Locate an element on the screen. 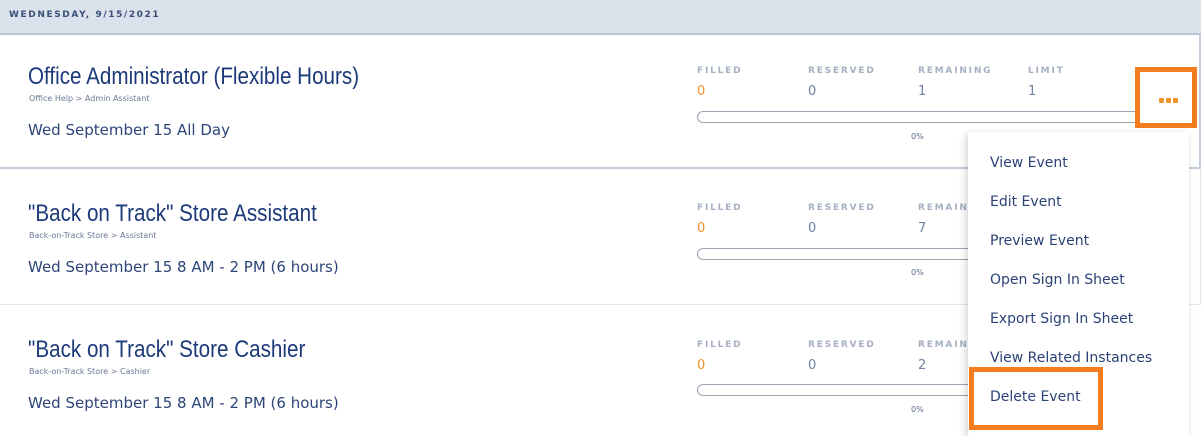 Image resolution: width=1201 pixels, height=436 pixels. event-title: Office Administrator (Flexible Hours) is located at coordinates (193, 77).